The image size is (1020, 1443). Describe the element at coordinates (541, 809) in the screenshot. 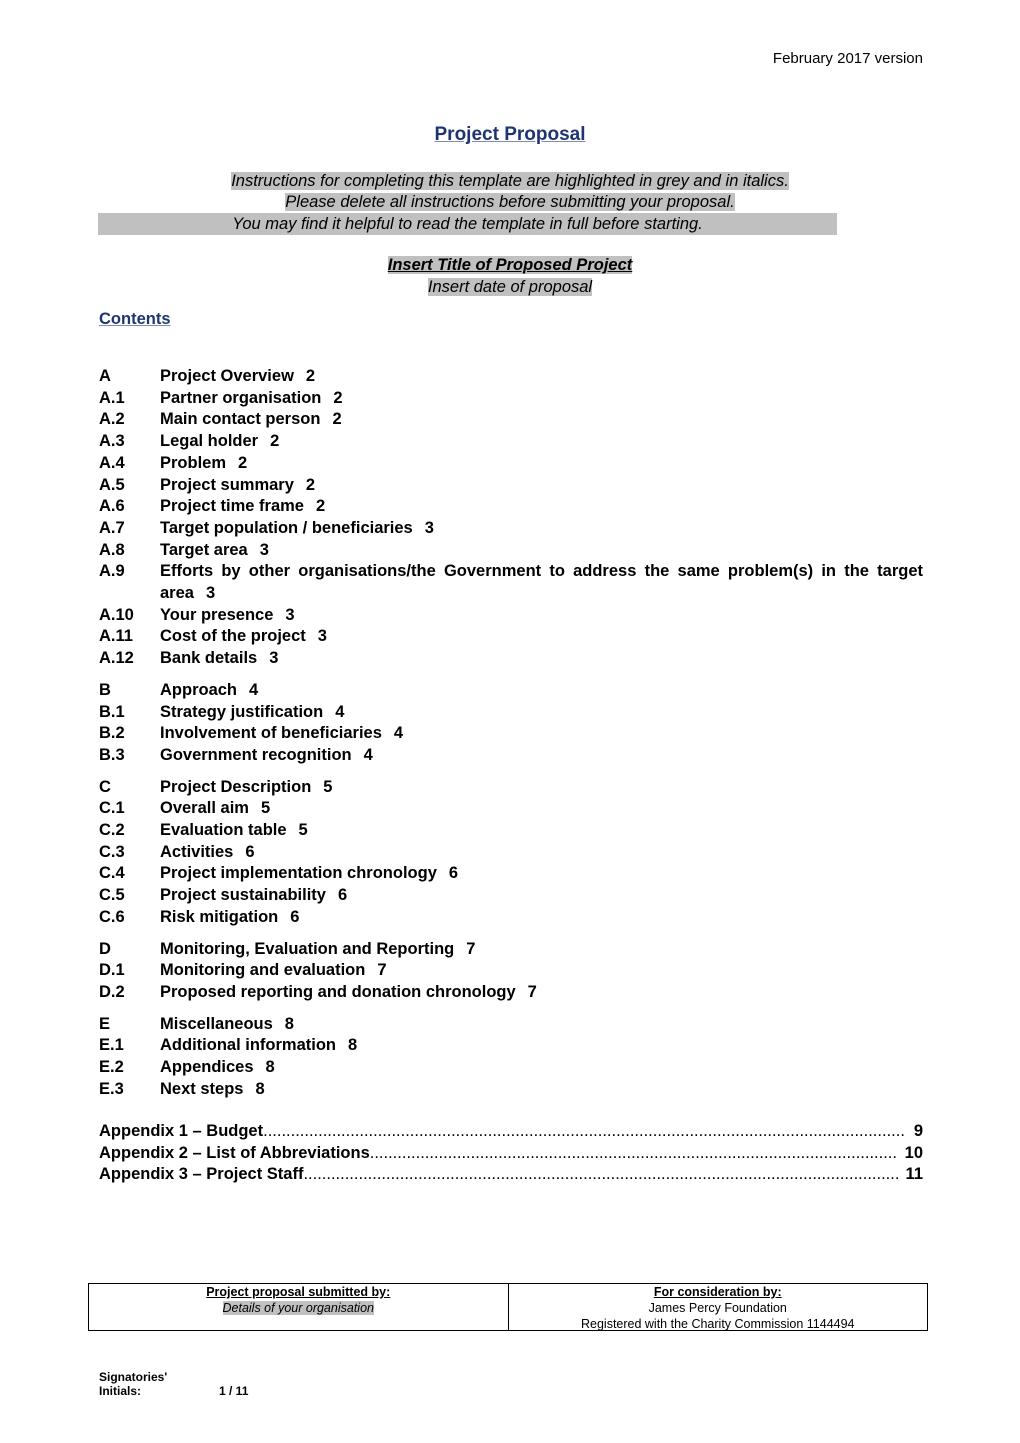

I see `toc-entry-title: Overall aim 5` at that location.